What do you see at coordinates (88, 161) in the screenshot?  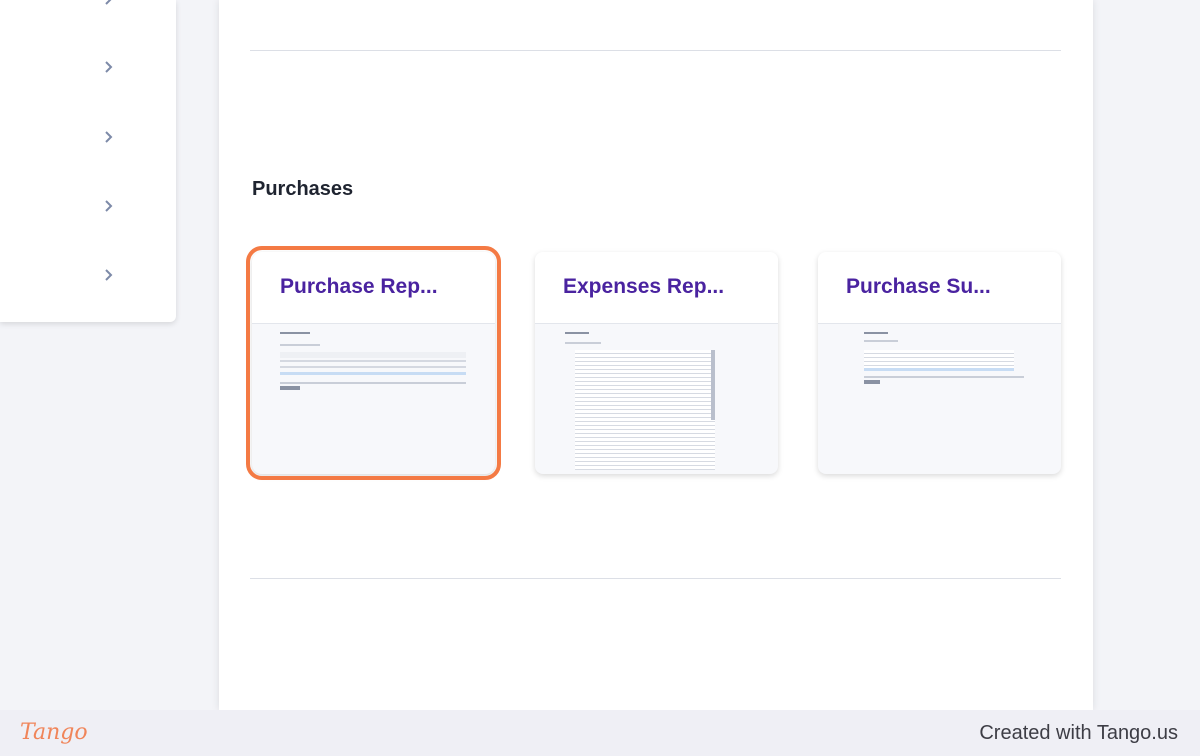 I see `sidebar` at bounding box center [88, 161].